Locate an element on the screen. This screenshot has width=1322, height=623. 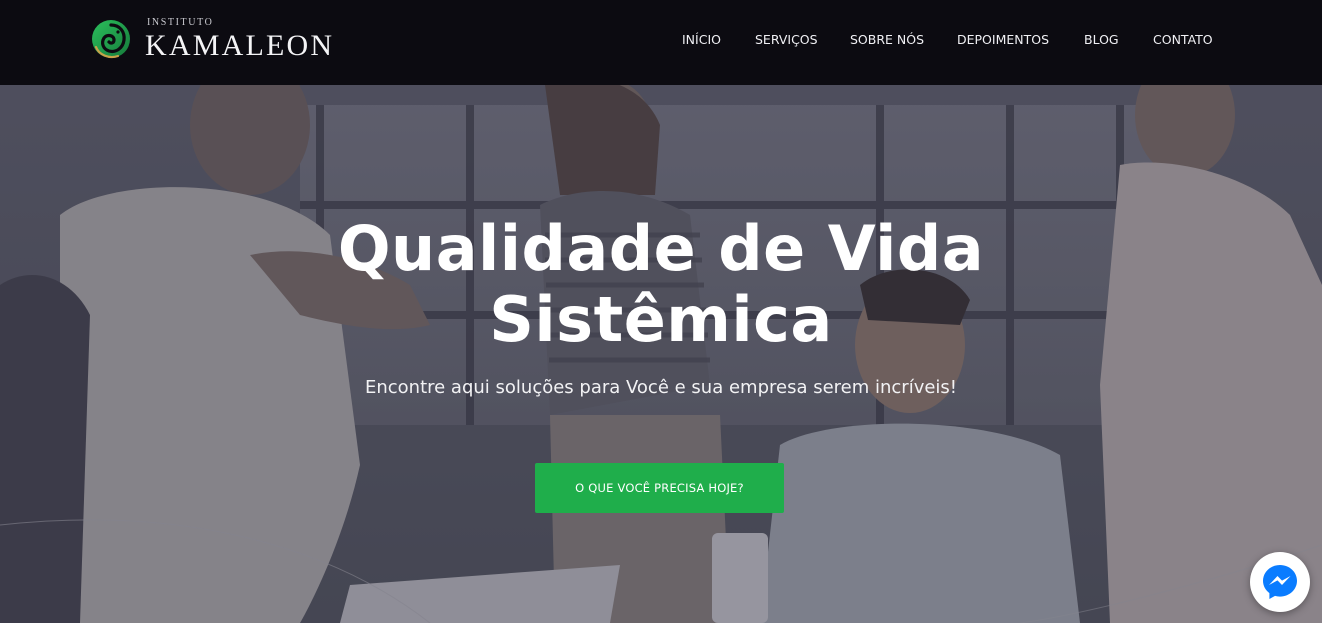
nav-item-servicos: SERVIÇOS is located at coordinates (786, 40).